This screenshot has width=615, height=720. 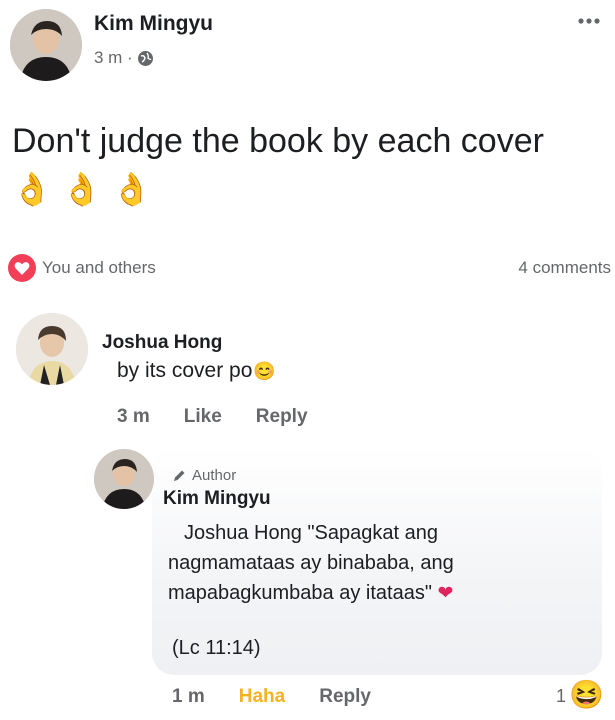 I want to click on comment-actions: 3 m Like Reply, so click(x=212, y=417).